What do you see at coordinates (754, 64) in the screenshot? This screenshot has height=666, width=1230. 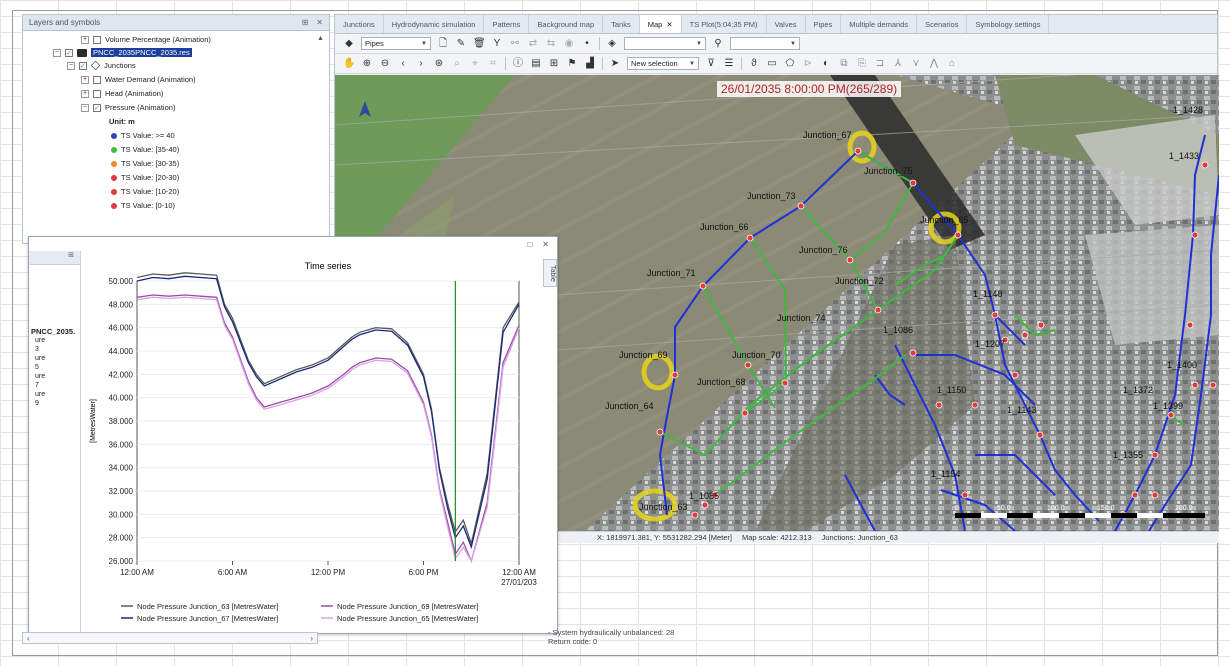 I see `lasso-icon: ϑ` at bounding box center [754, 64].